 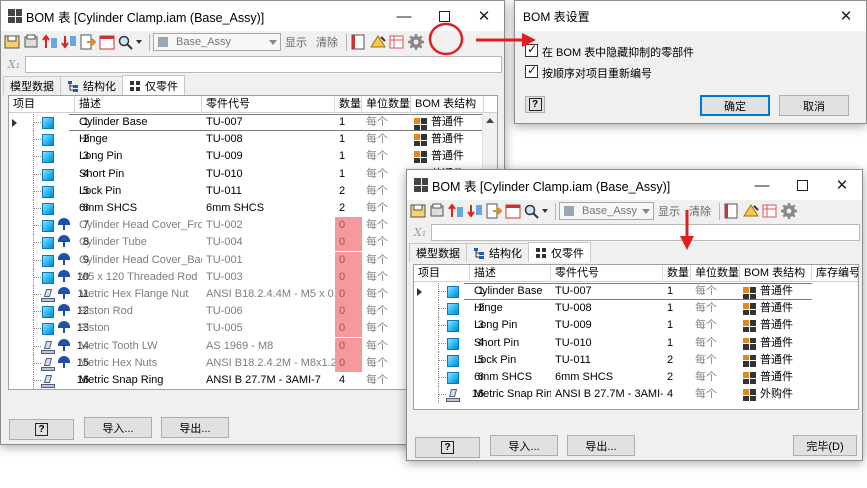 I want to click on bom-table-icon, so click(x=15, y=16).